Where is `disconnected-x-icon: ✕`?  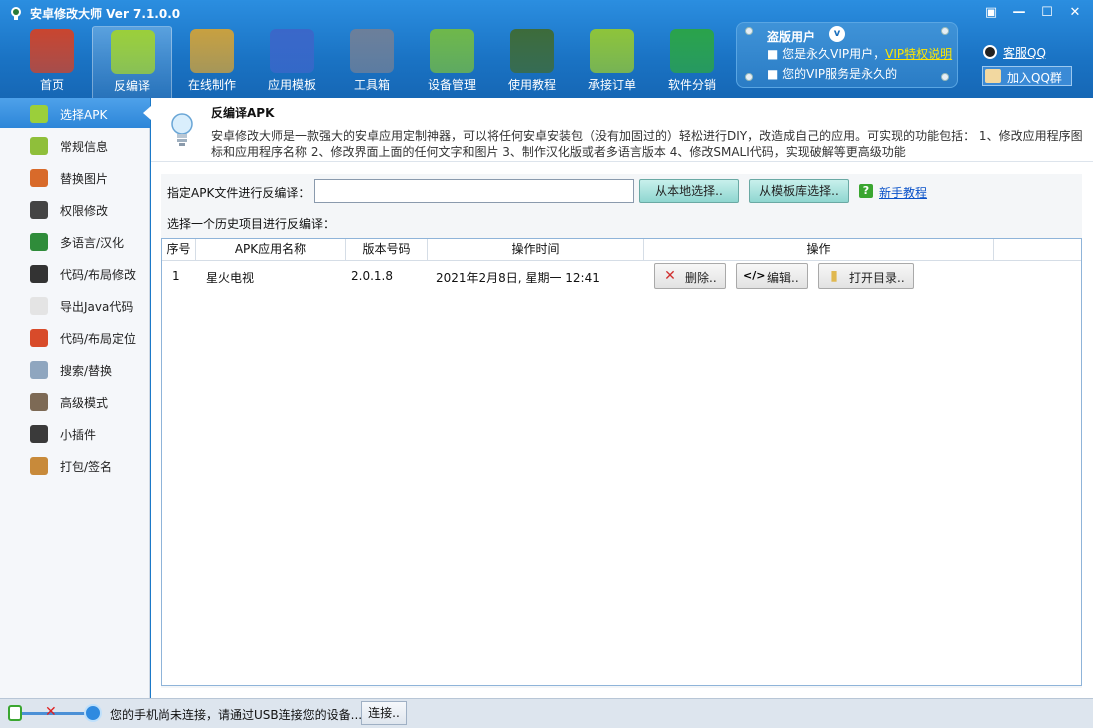
disconnected-x-icon: ✕ is located at coordinates (51, 712).